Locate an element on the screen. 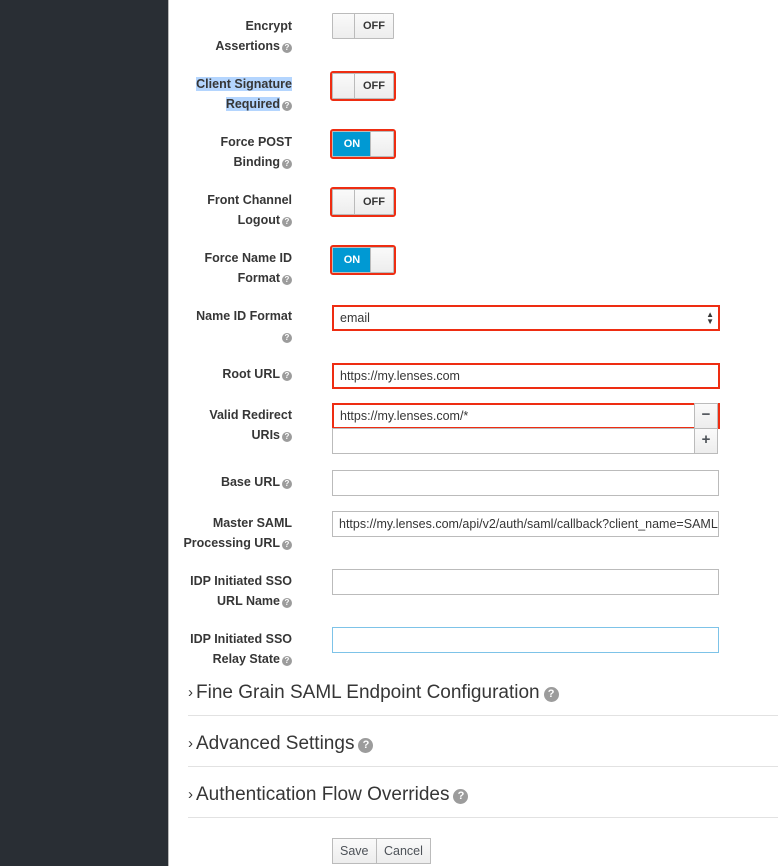  idp-sso-url-name-label: IDP Initiated SSO URL Name? is located at coordinates (241, 591).